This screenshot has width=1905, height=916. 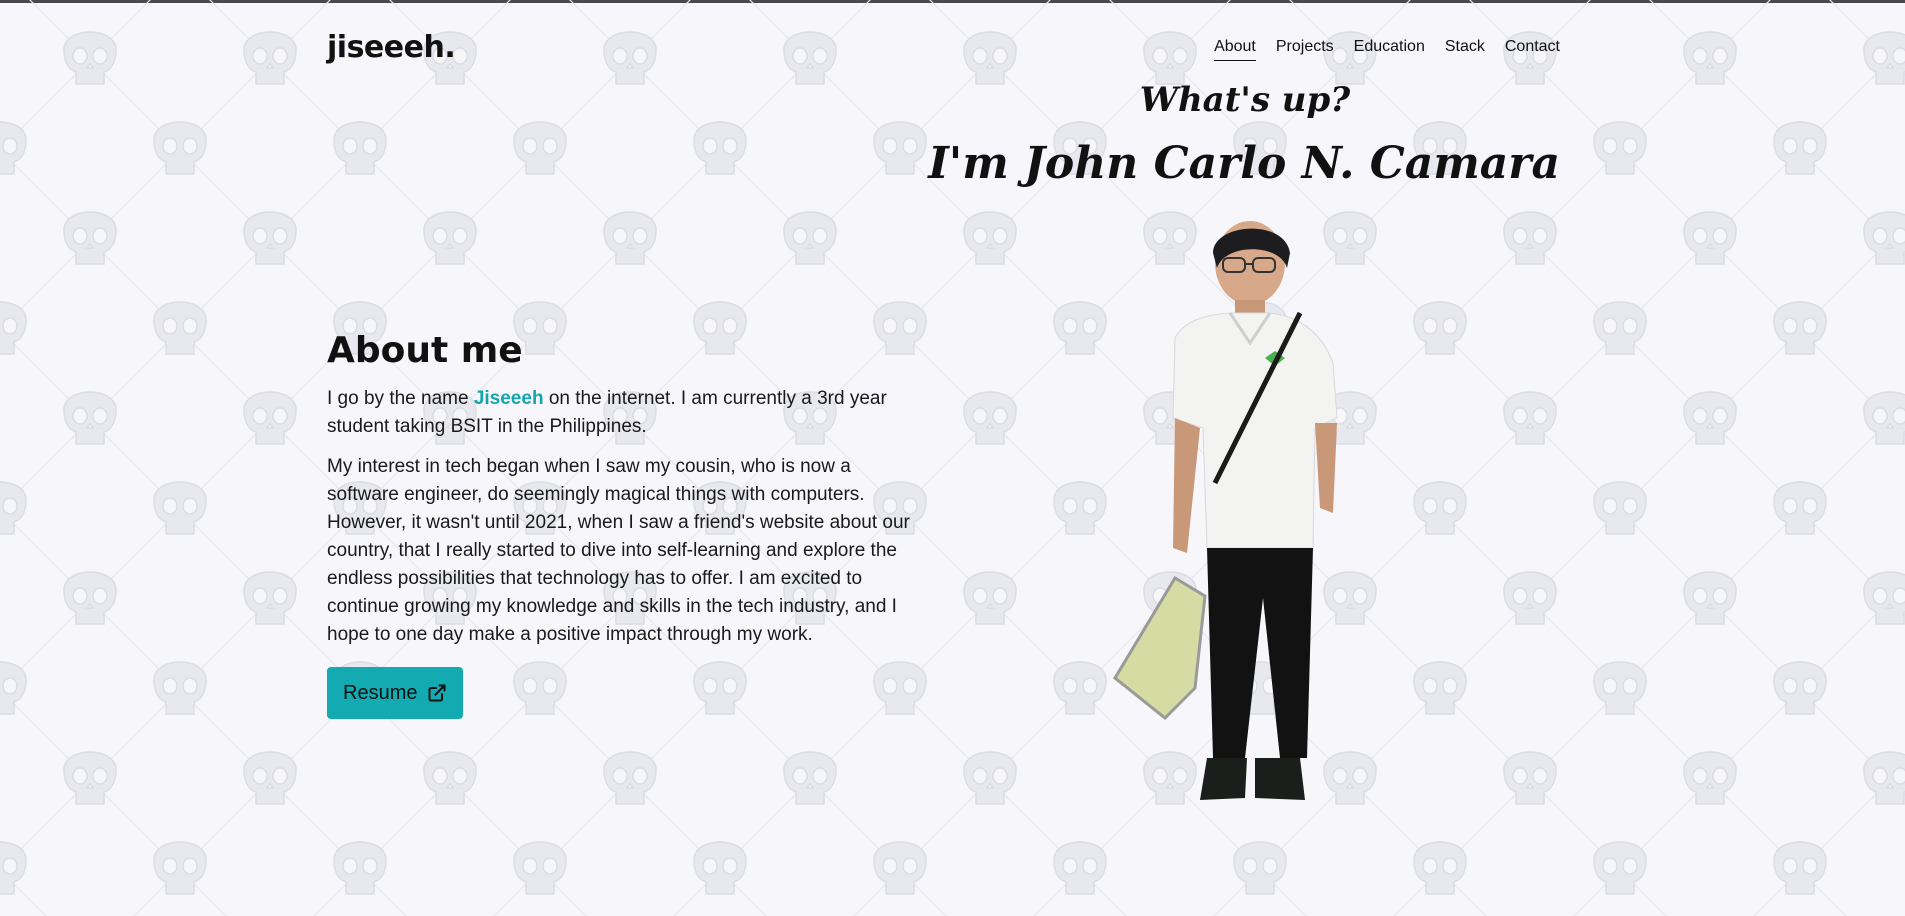 What do you see at coordinates (1465, 49) in the screenshot?
I see `nav-stack: Stack` at bounding box center [1465, 49].